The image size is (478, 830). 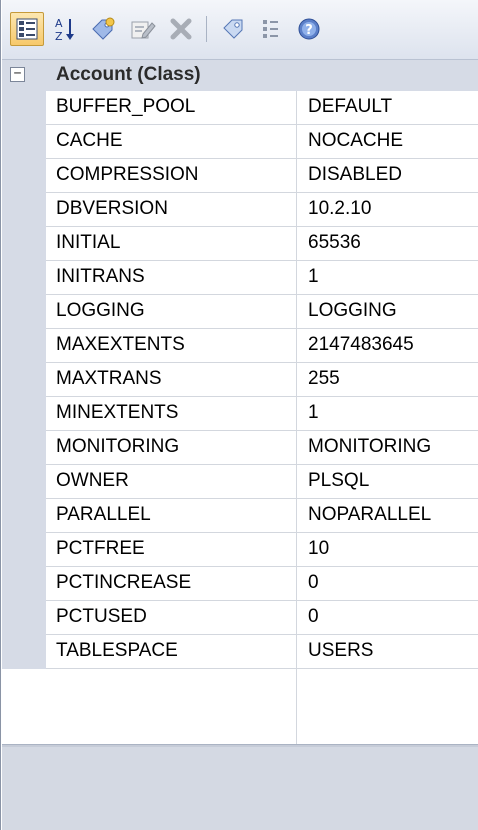 I want to click on edit-icon, so click(x=143, y=30).